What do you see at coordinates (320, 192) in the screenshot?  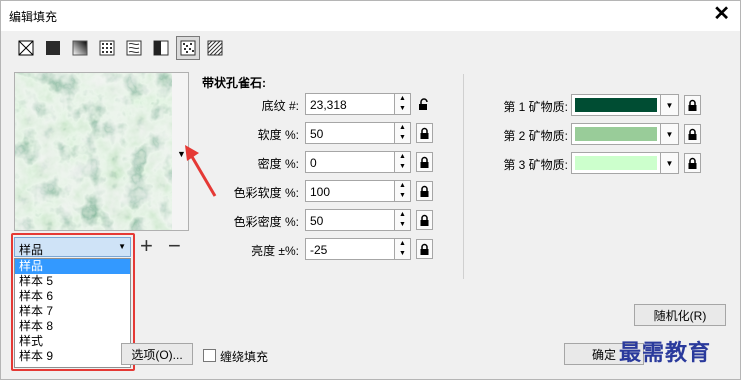 I see `param-value: 100` at bounding box center [320, 192].